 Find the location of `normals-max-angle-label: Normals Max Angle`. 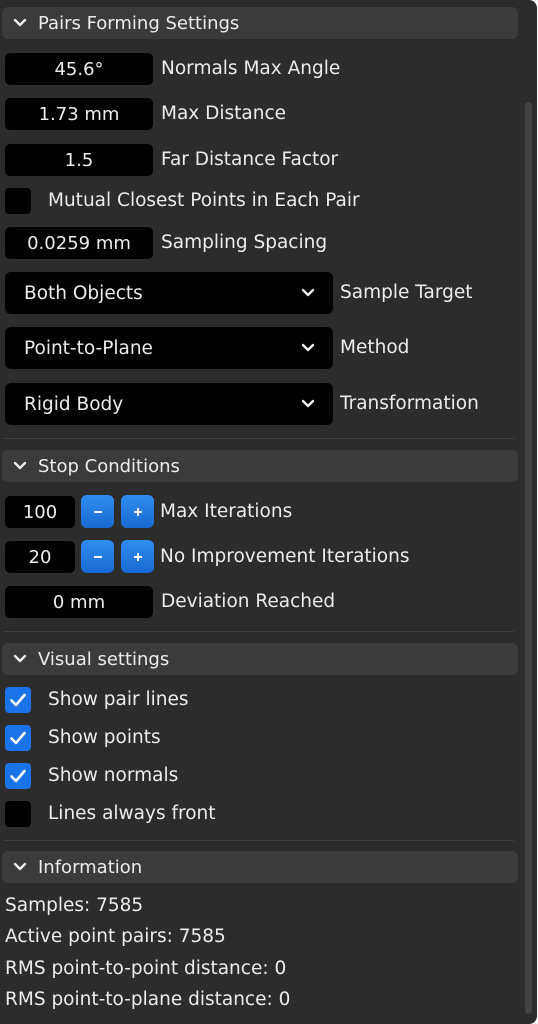

normals-max-angle-label: Normals Max Angle is located at coordinates (251, 68).